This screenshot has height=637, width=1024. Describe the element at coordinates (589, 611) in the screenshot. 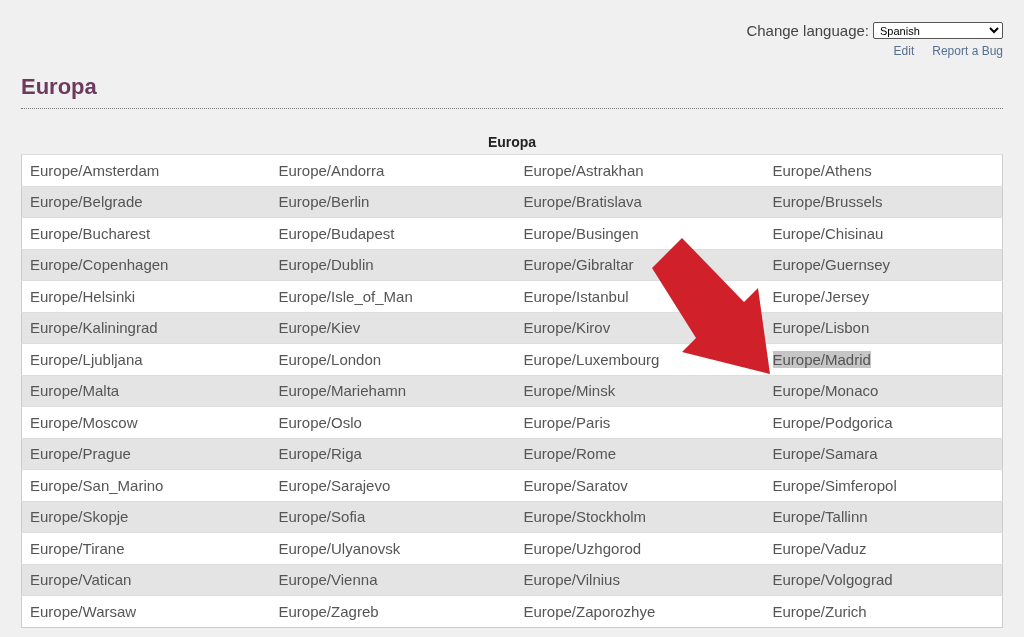

I see `timezone-cell: Europe/Zaporozhye` at that location.